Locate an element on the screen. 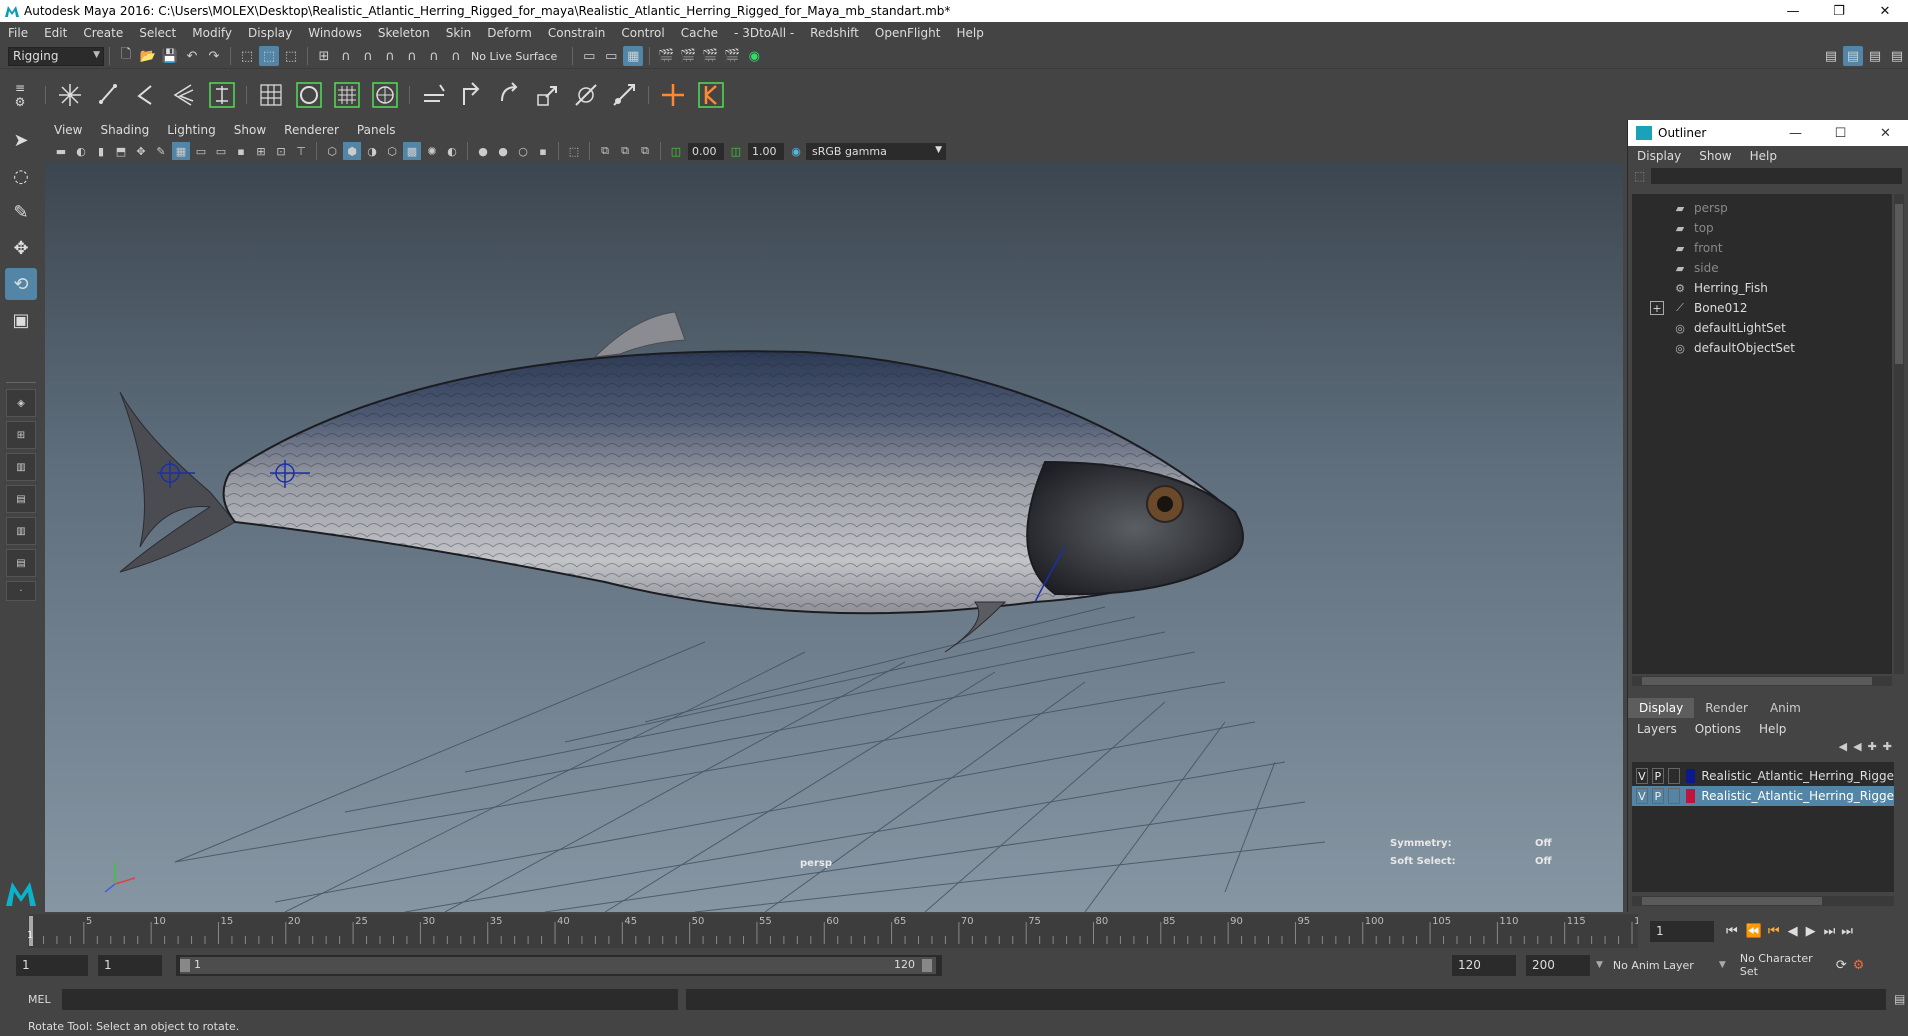 The image size is (1908, 1036). outliner-item-side: ▰ side is located at coordinates (1762, 268).